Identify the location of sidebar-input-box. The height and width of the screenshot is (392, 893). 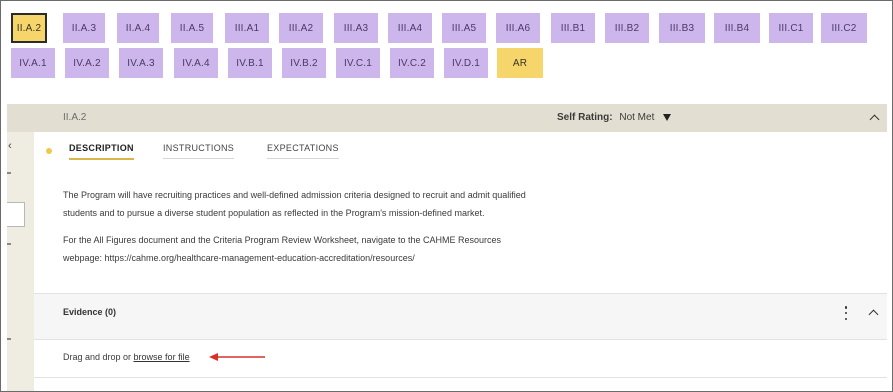
(16, 214).